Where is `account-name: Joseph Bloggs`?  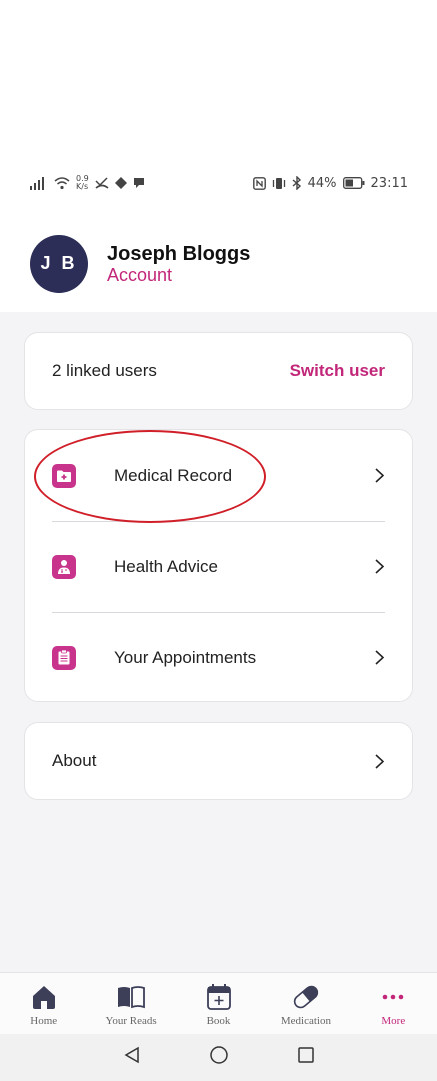 account-name: Joseph Bloggs is located at coordinates (179, 253).